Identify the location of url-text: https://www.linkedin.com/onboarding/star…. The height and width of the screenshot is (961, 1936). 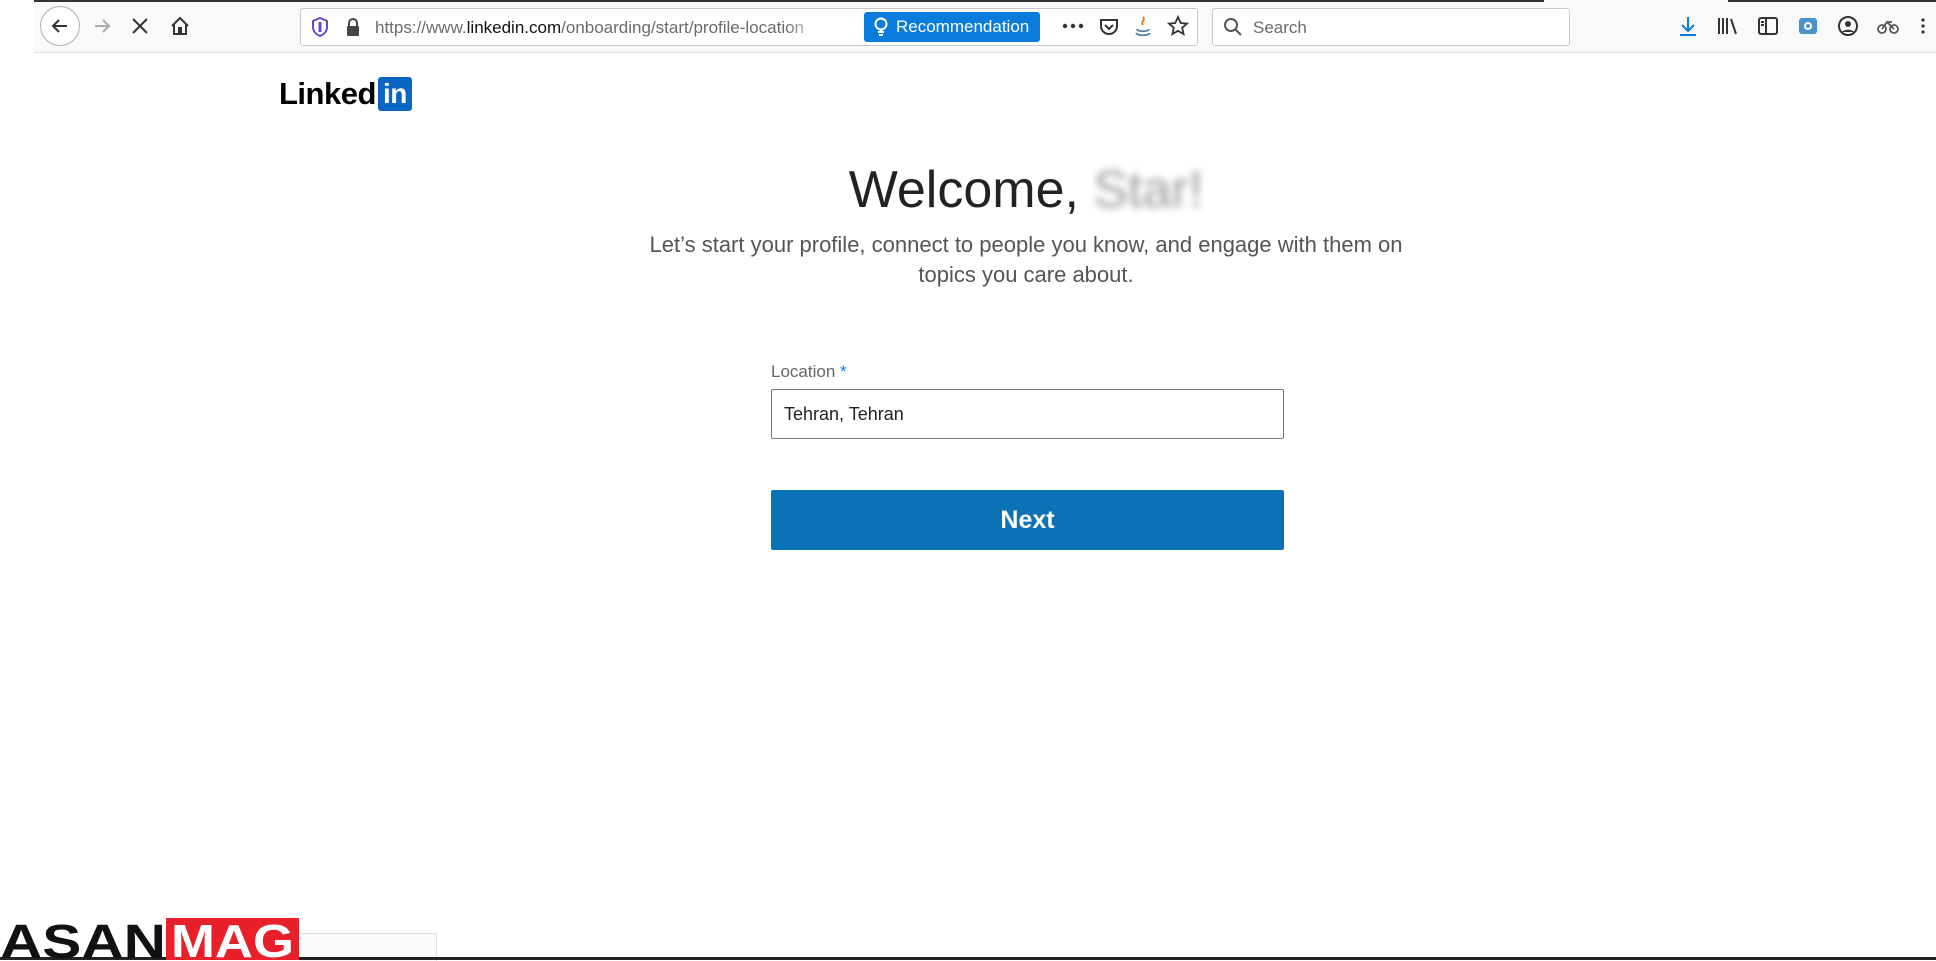
(600, 28).